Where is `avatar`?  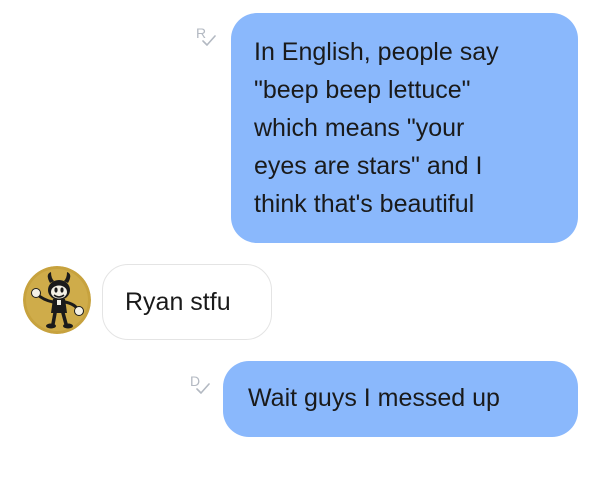
avatar is located at coordinates (57, 300).